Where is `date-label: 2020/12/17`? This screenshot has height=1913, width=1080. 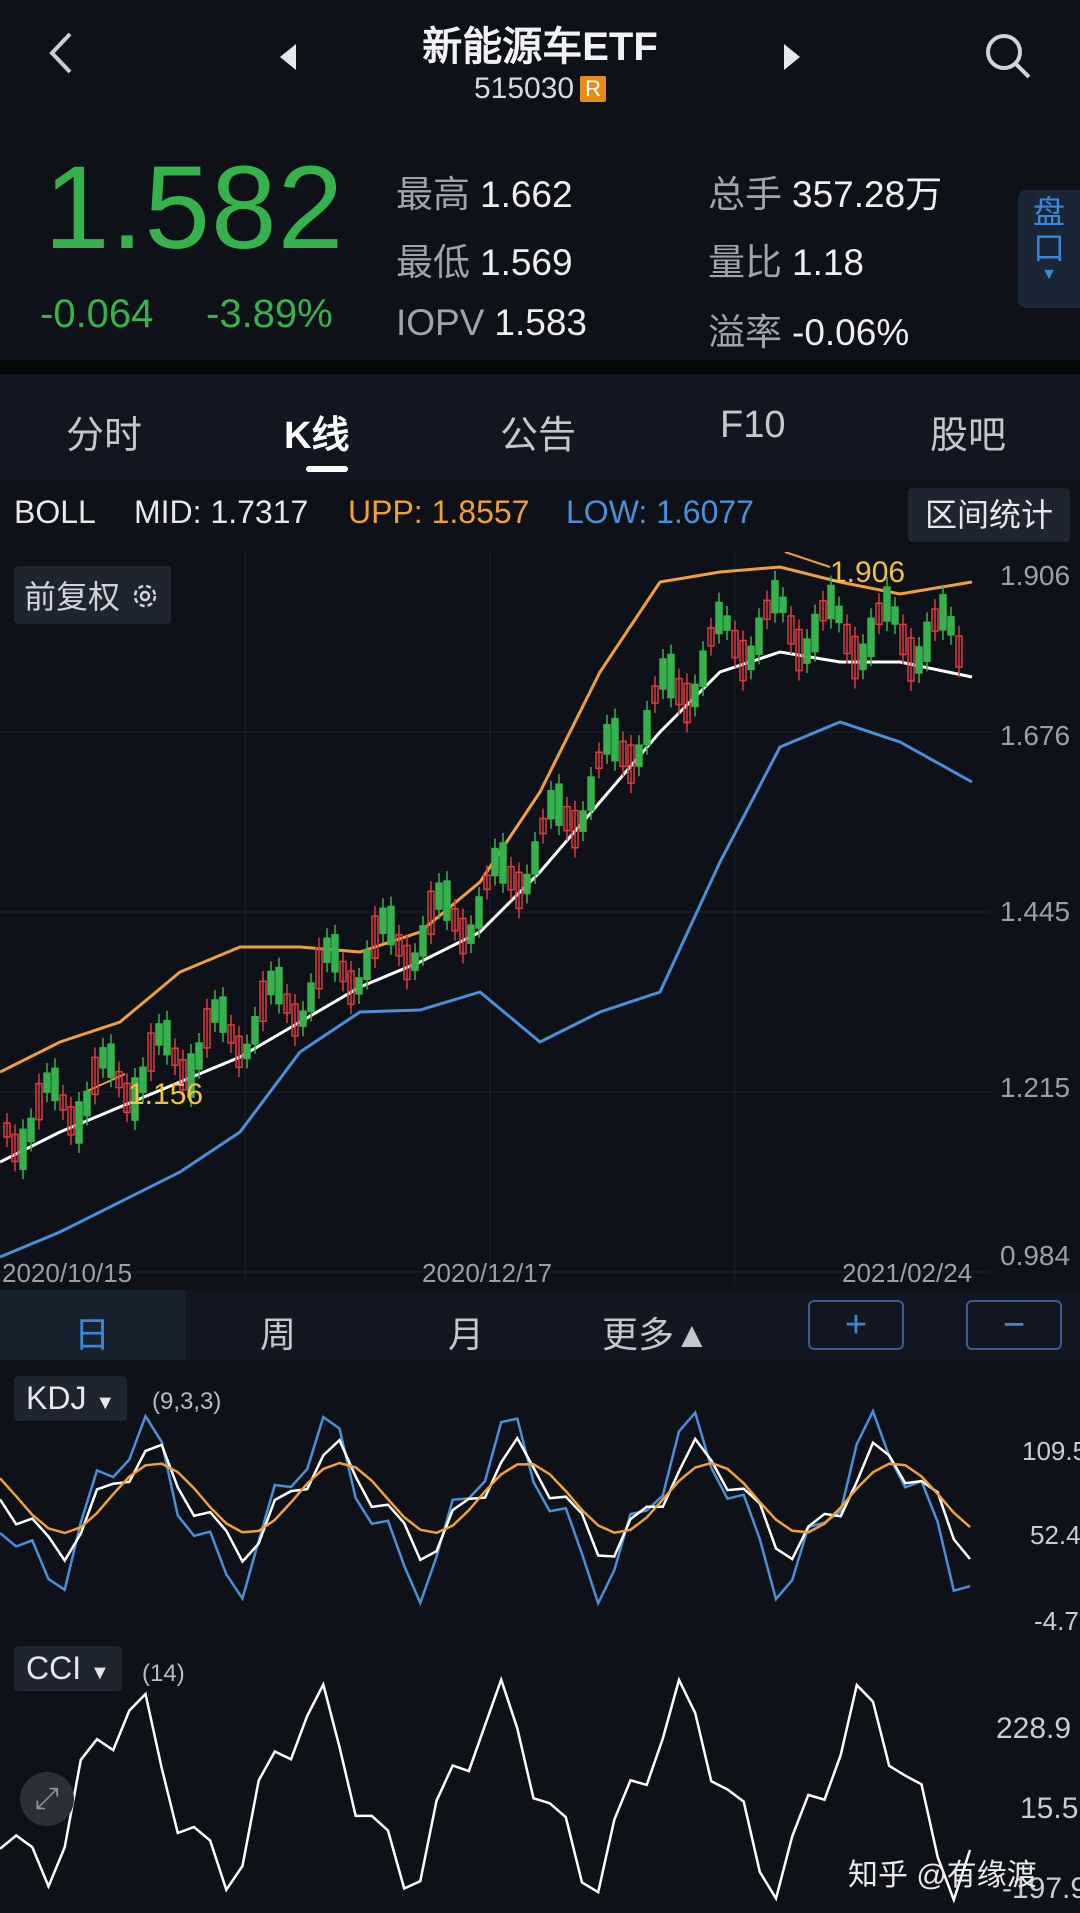
date-label: 2020/12/17 is located at coordinates (487, 1273).